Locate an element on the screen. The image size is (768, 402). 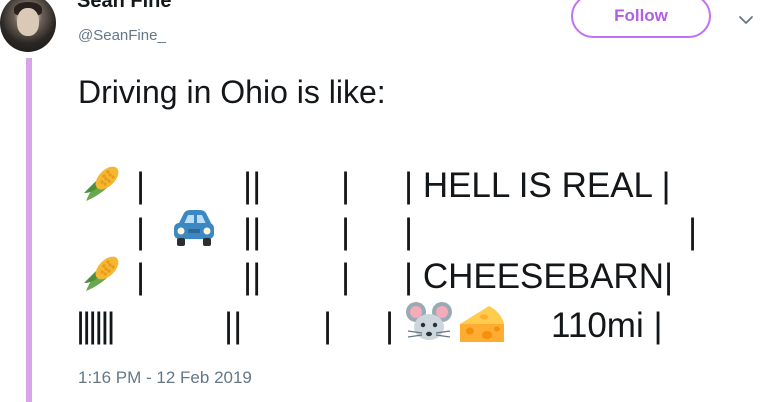
road-sign-text: | HELL IS REAL | is located at coordinates (537, 185).